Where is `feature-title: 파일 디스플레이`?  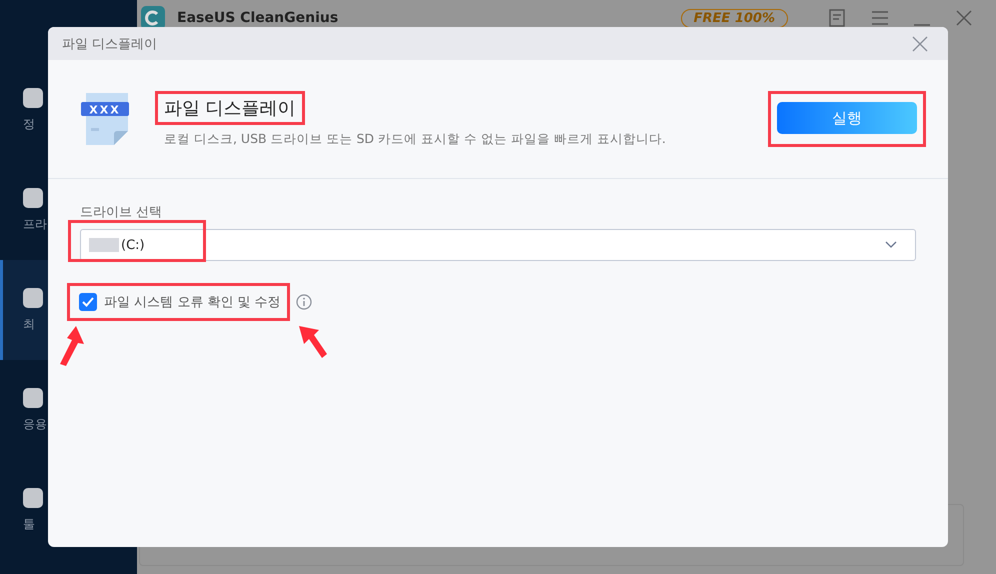
feature-title: 파일 디스플레이 is located at coordinates (230, 108).